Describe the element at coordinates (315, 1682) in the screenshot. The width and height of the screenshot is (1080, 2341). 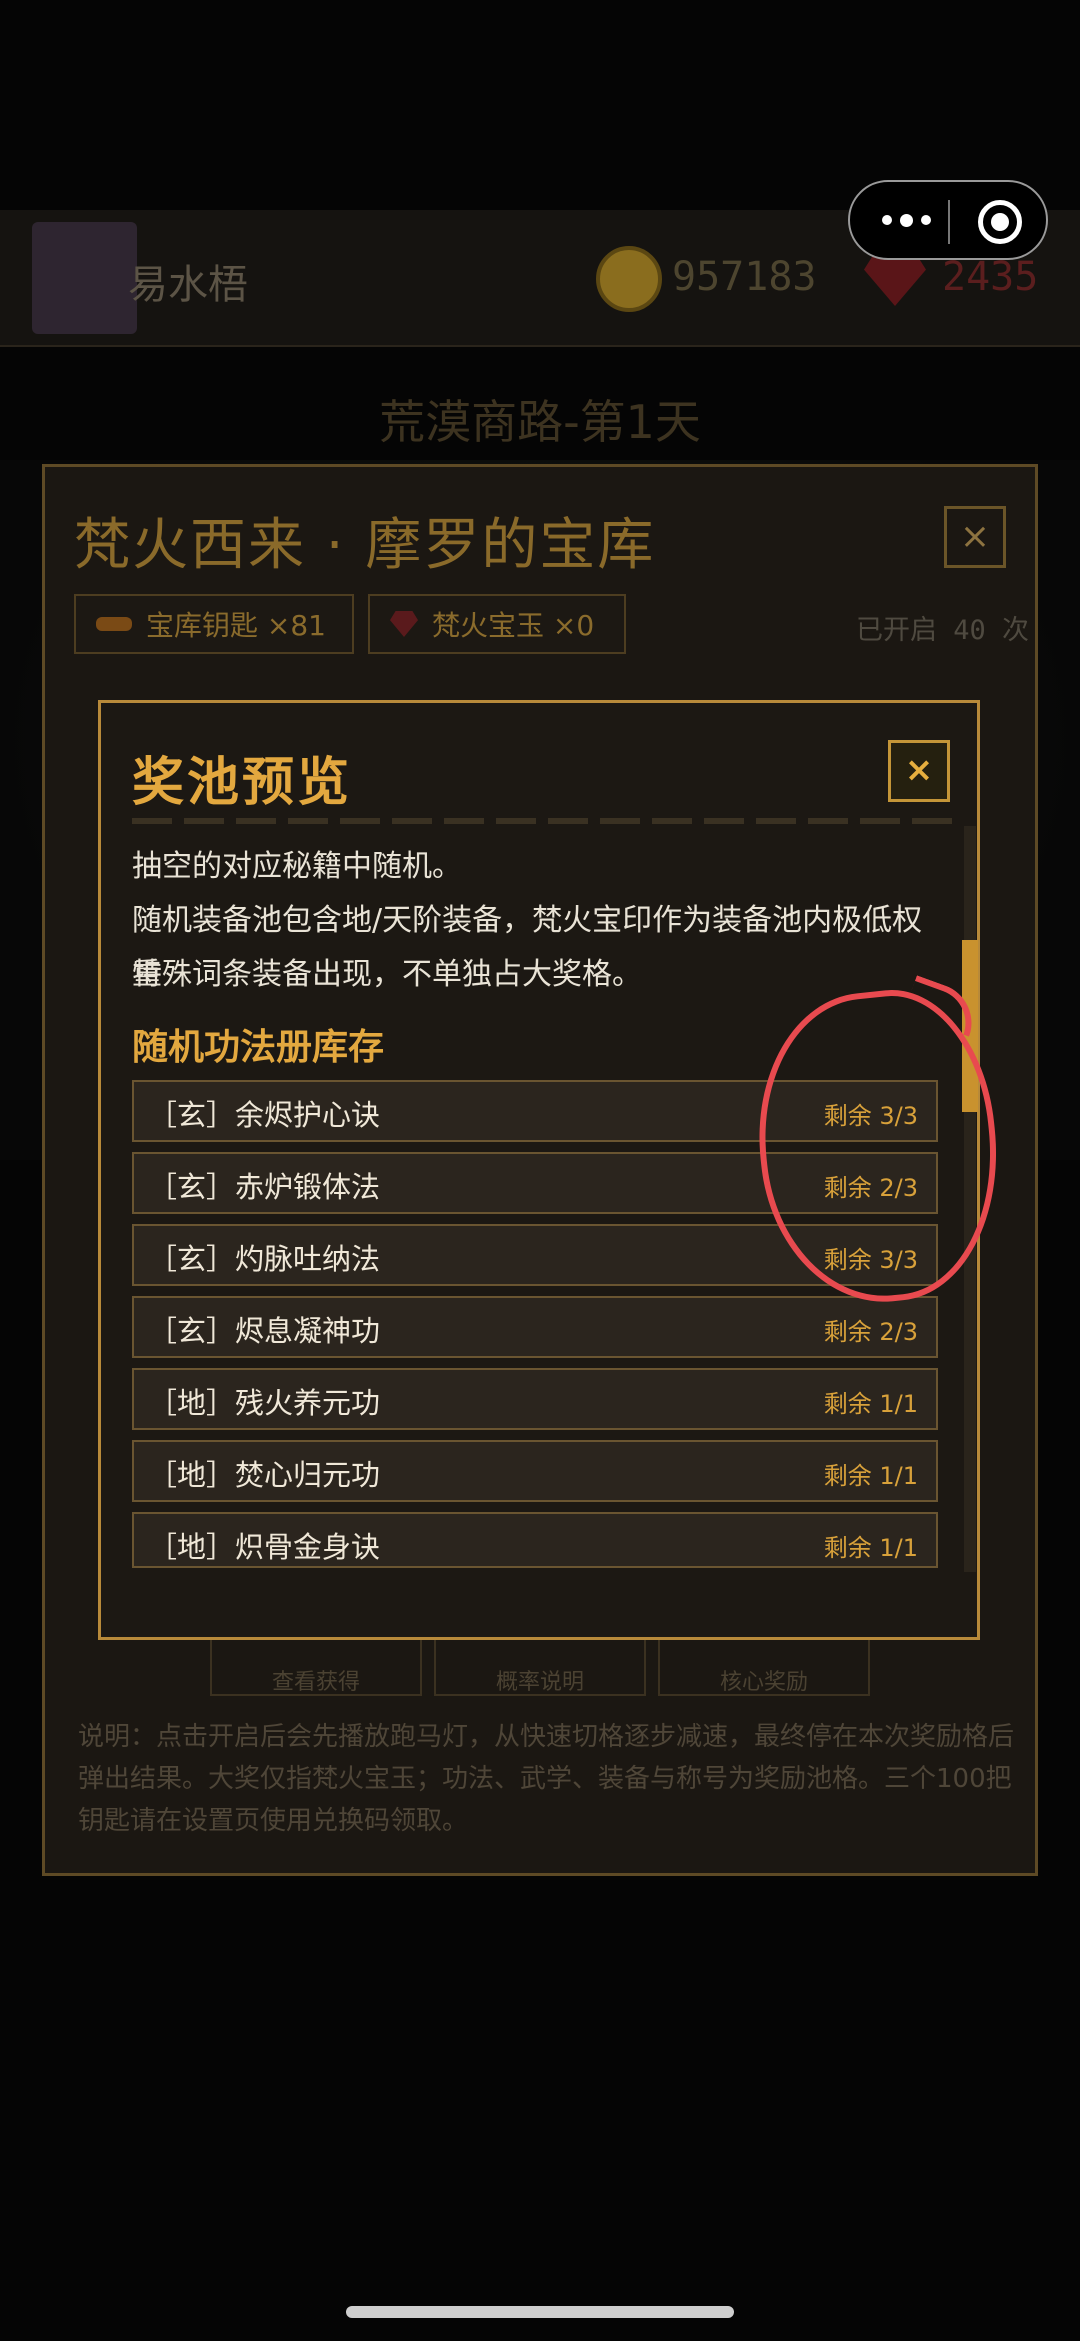
I see `reward-record-sub: 查看获得` at that location.